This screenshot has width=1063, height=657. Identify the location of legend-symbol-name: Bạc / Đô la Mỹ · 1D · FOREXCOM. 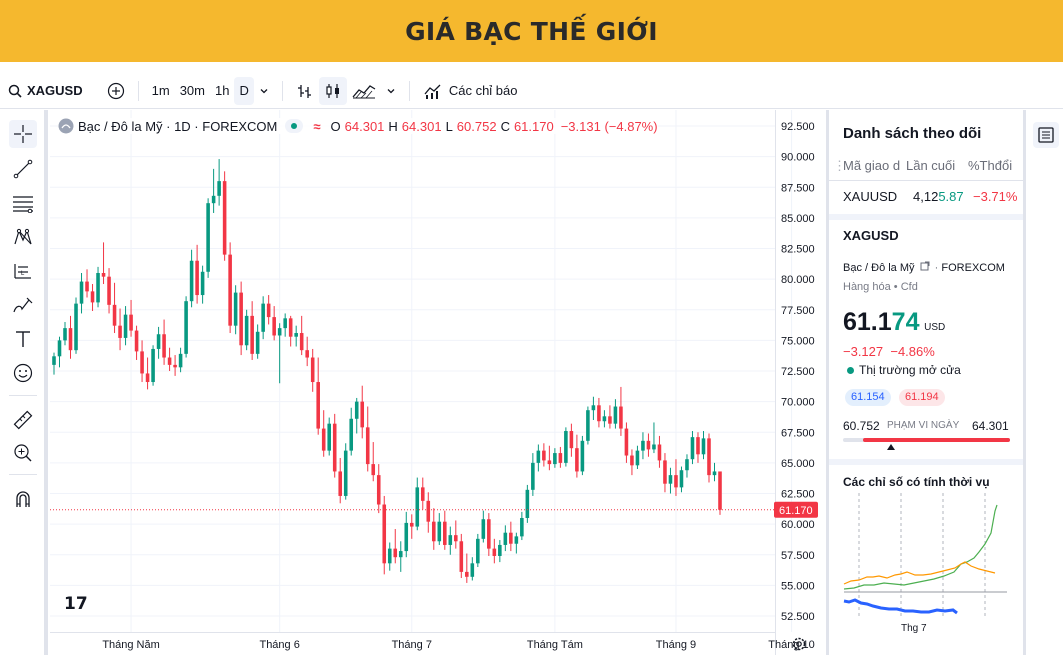
(177, 126).